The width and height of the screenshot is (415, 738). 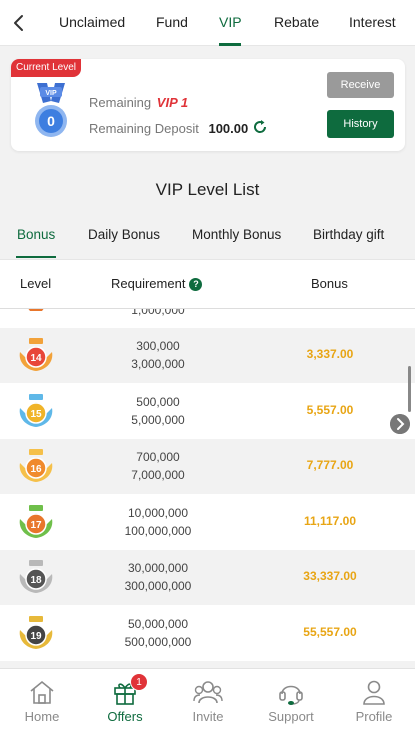 I want to click on nav-profile: Profile, so click(x=374, y=701).